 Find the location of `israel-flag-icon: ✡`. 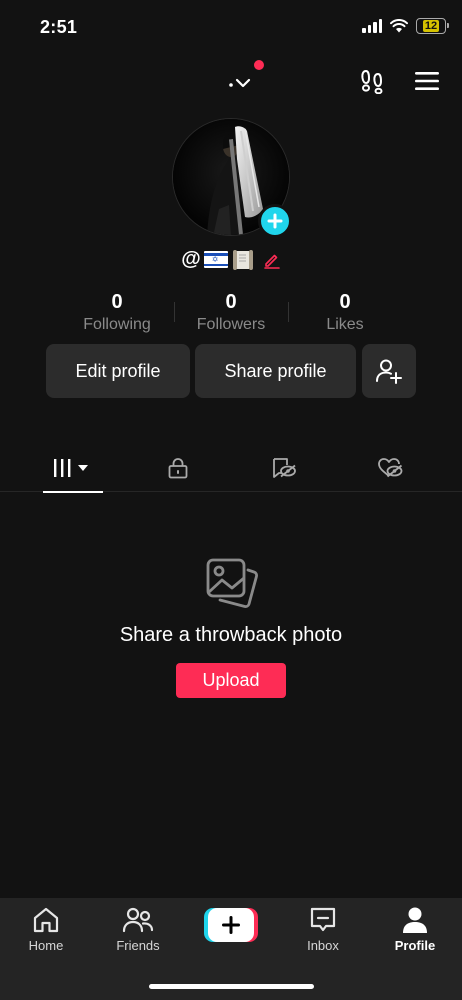

israel-flag-icon: ✡ is located at coordinates (215, 259).